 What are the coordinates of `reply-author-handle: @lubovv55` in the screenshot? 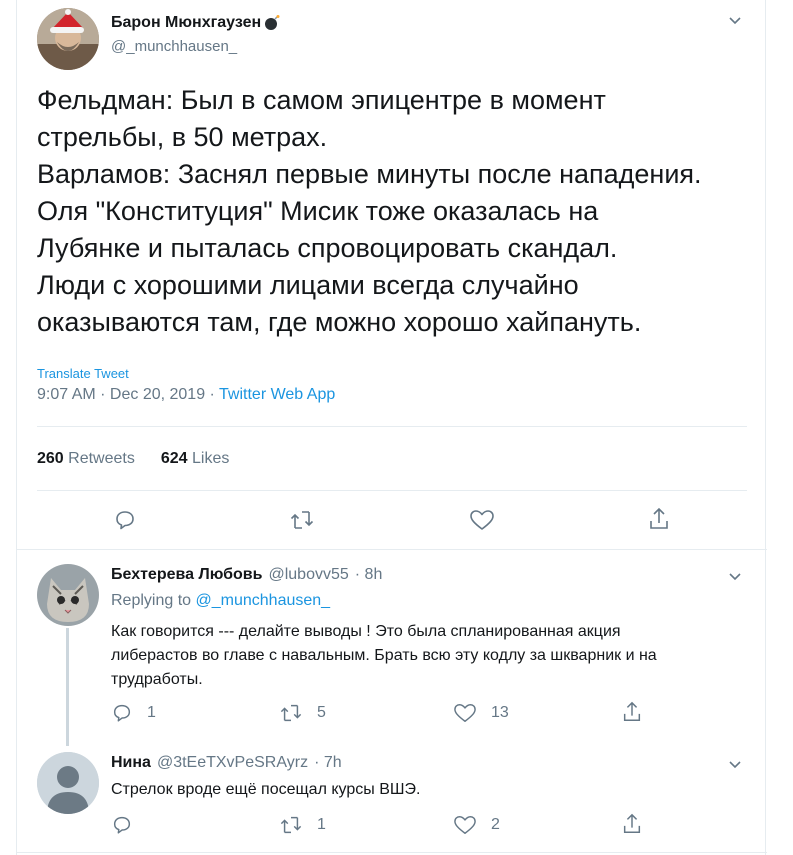 It's located at (308, 575).